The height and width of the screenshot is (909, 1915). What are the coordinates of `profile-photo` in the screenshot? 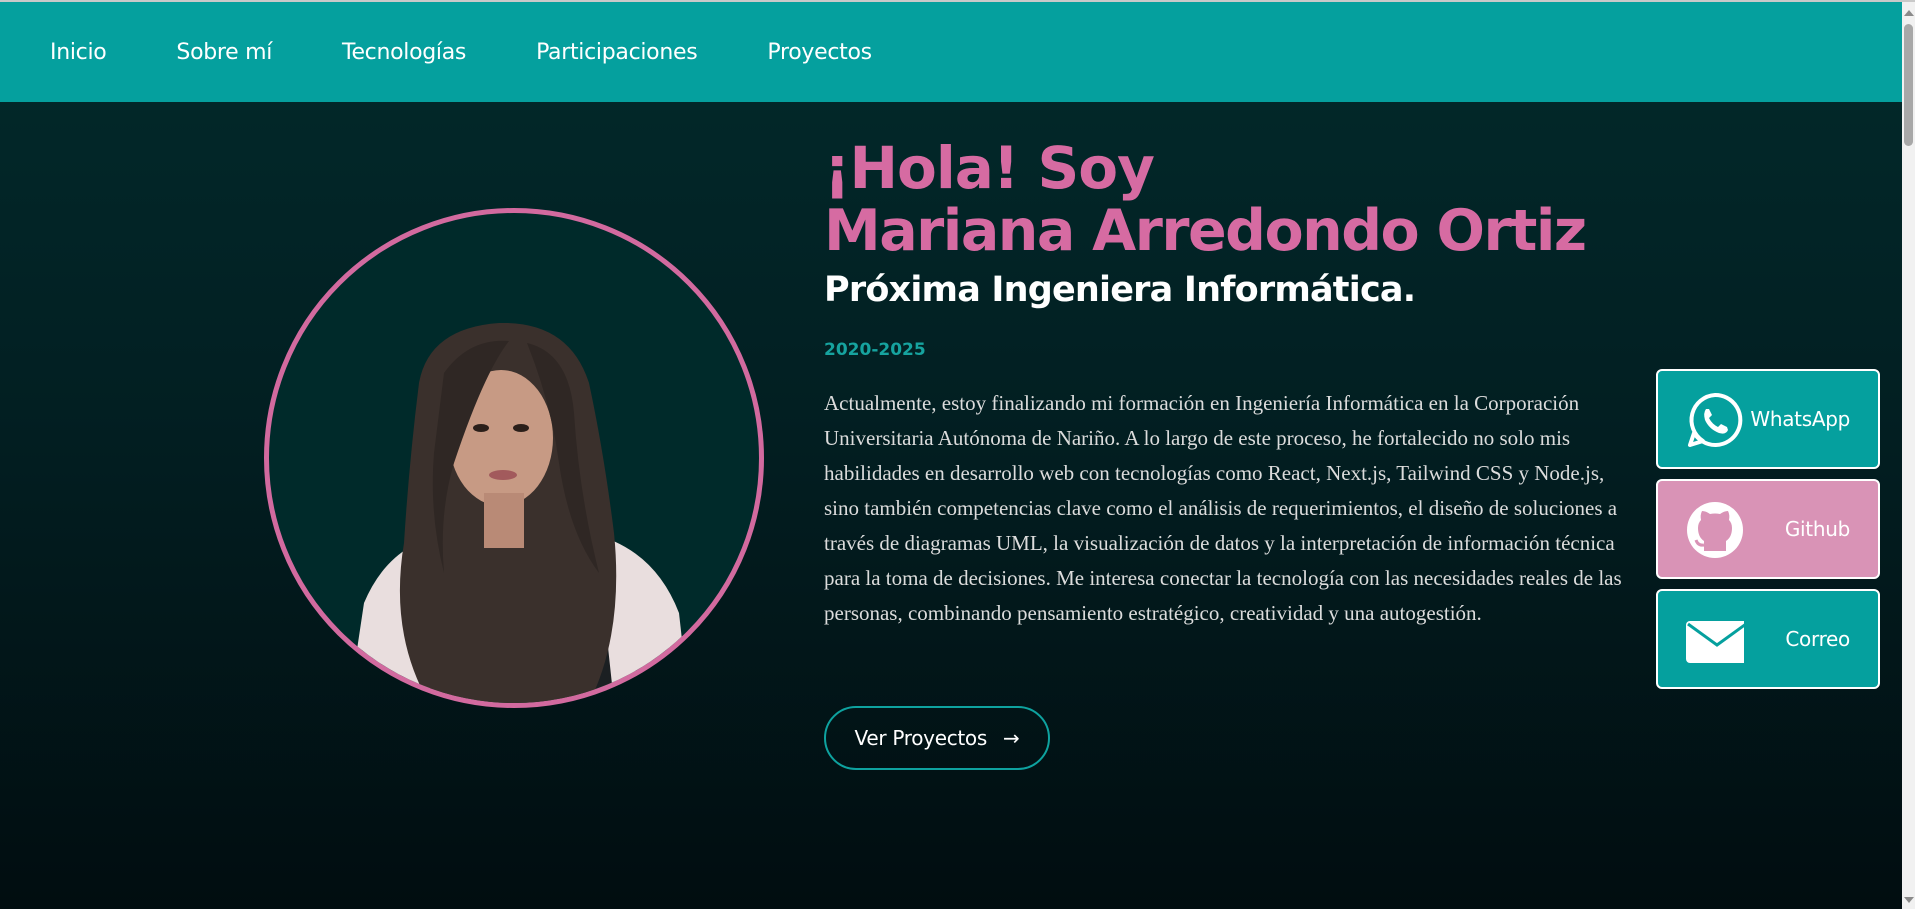 It's located at (514, 458).